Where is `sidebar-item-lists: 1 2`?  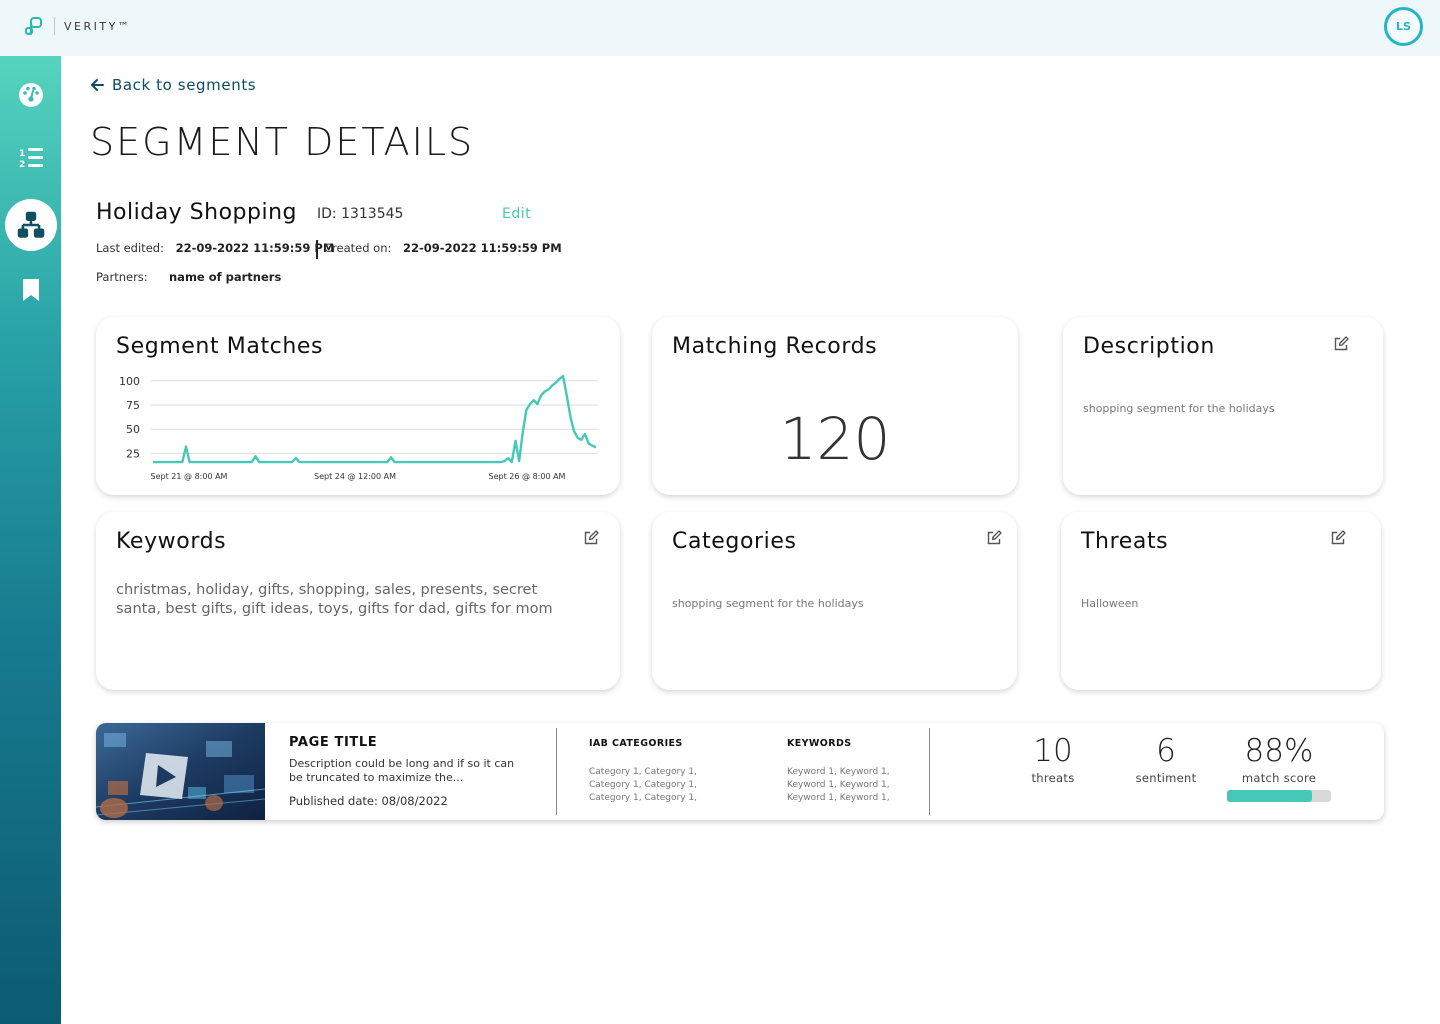 sidebar-item-lists: 1 2 is located at coordinates (30, 158).